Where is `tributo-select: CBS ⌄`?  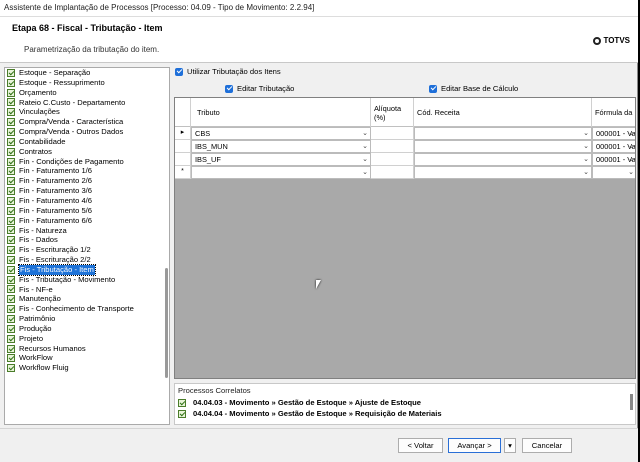 tributo-select: CBS ⌄ is located at coordinates (281, 133).